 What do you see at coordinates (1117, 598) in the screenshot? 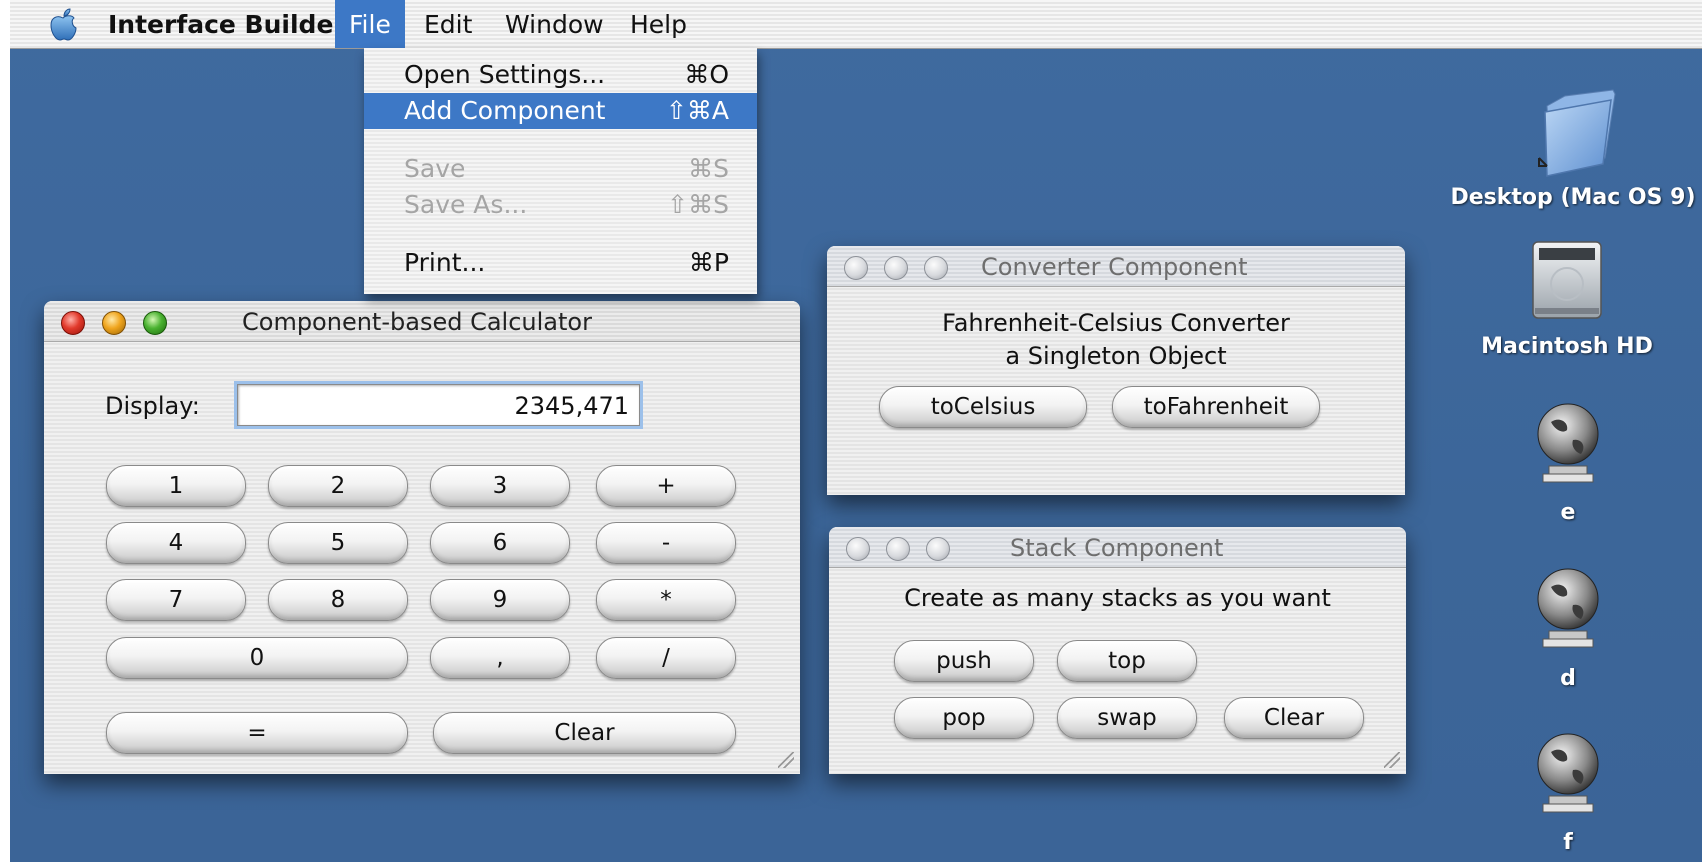
I see `stack-description: Create as many stacks as you want` at bounding box center [1117, 598].